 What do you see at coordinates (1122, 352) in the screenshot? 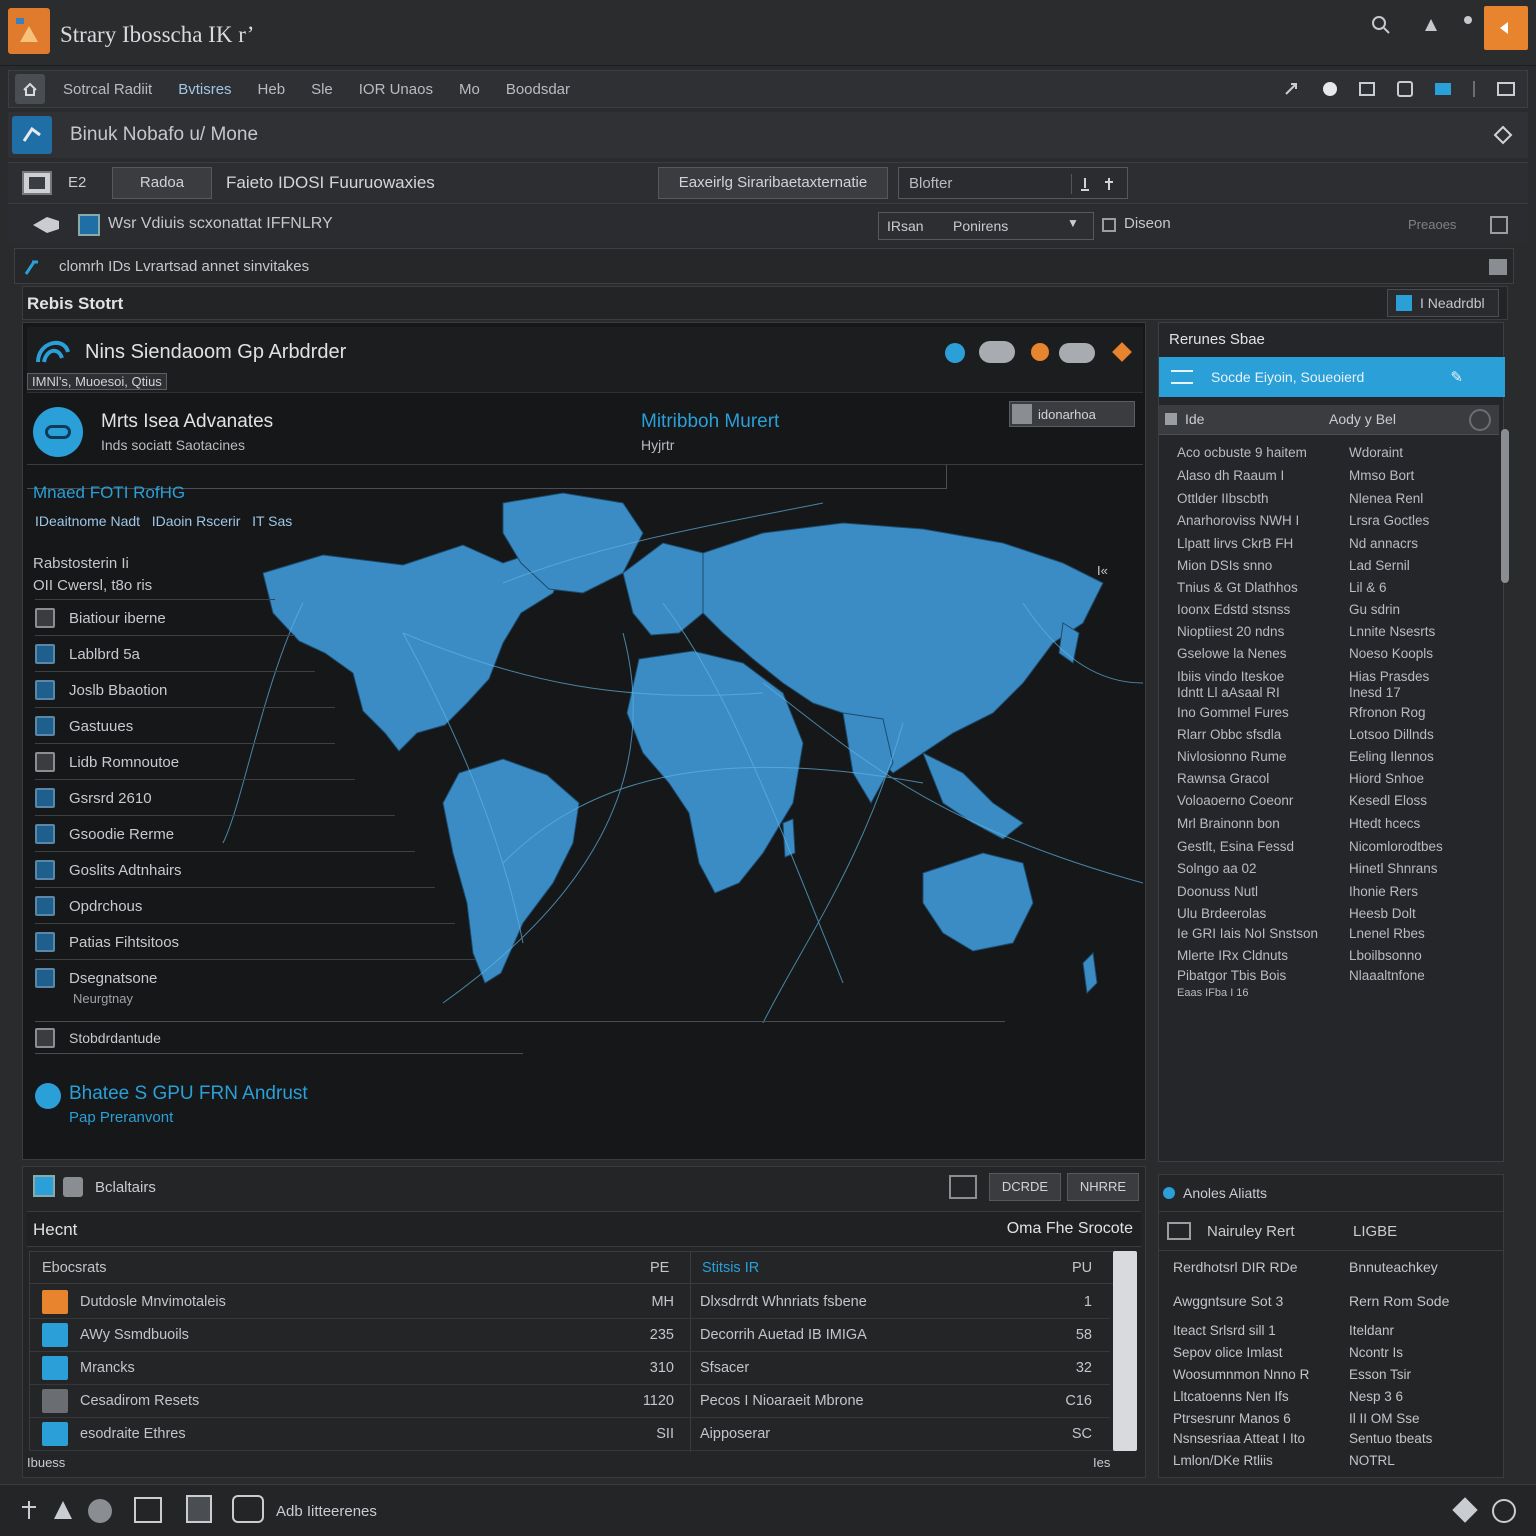
I see `warning-diamond-icon` at bounding box center [1122, 352].